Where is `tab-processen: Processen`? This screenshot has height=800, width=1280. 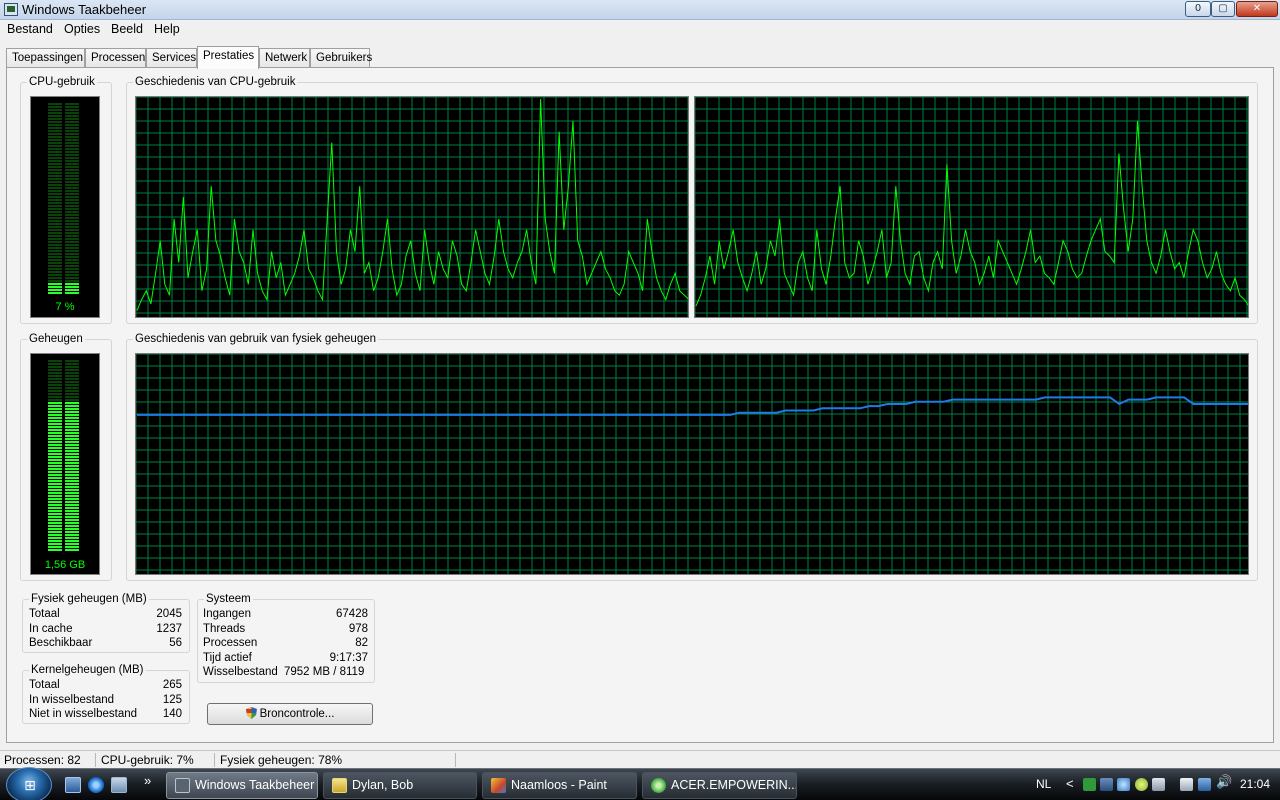
tab-processen: Processen is located at coordinates (115, 58).